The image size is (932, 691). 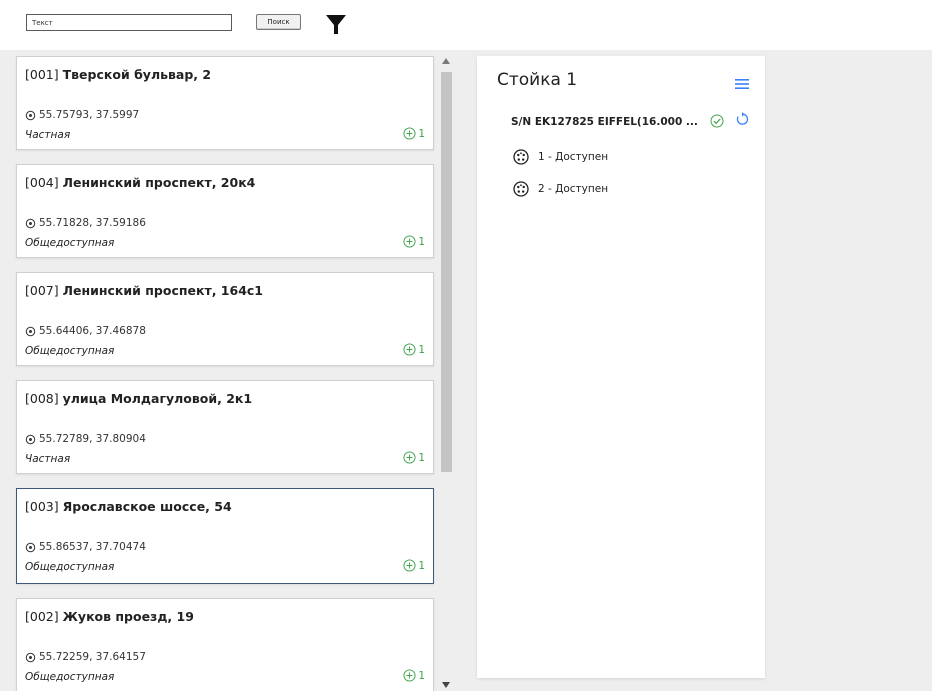 I want to click on station-name: Ярославское шоссе, 54, so click(x=147, y=506).